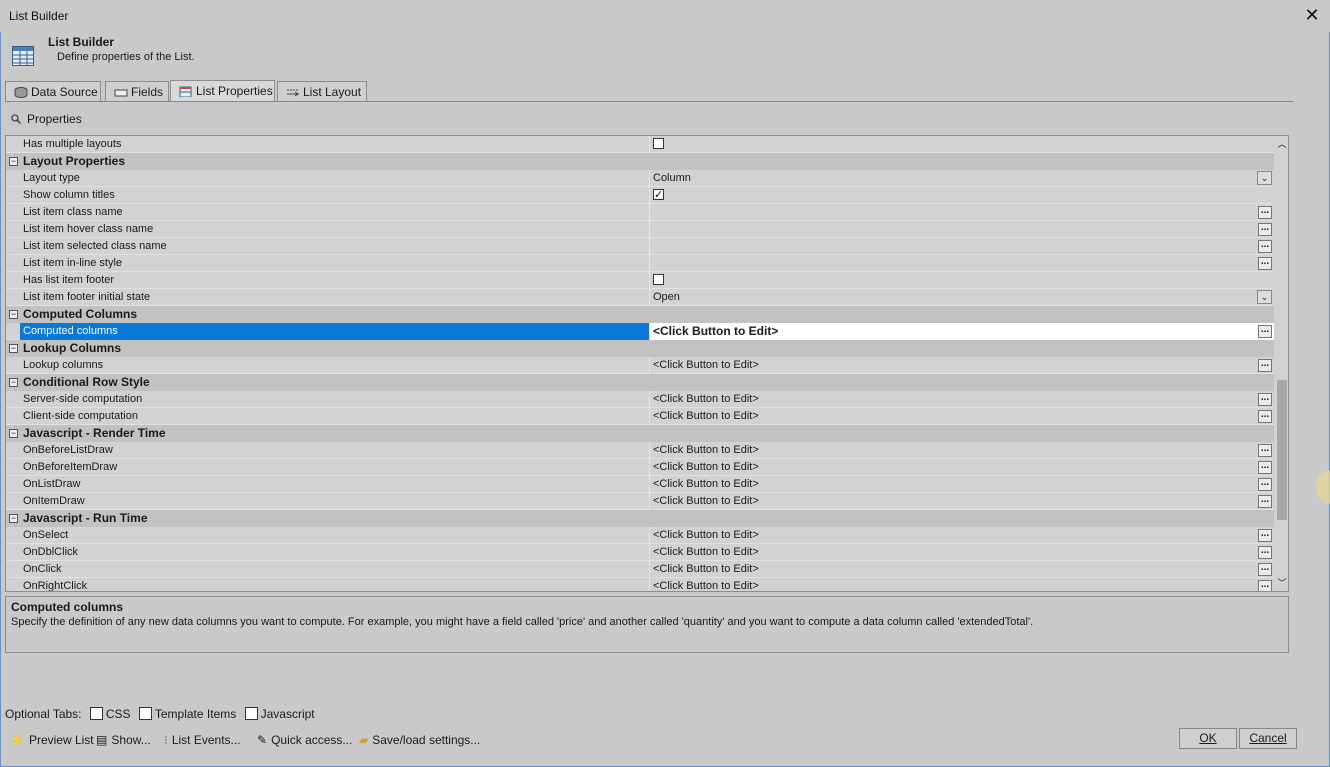 The image size is (1330, 767). What do you see at coordinates (961, 178) in the screenshot?
I see `property-value: Column ⌄` at bounding box center [961, 178].